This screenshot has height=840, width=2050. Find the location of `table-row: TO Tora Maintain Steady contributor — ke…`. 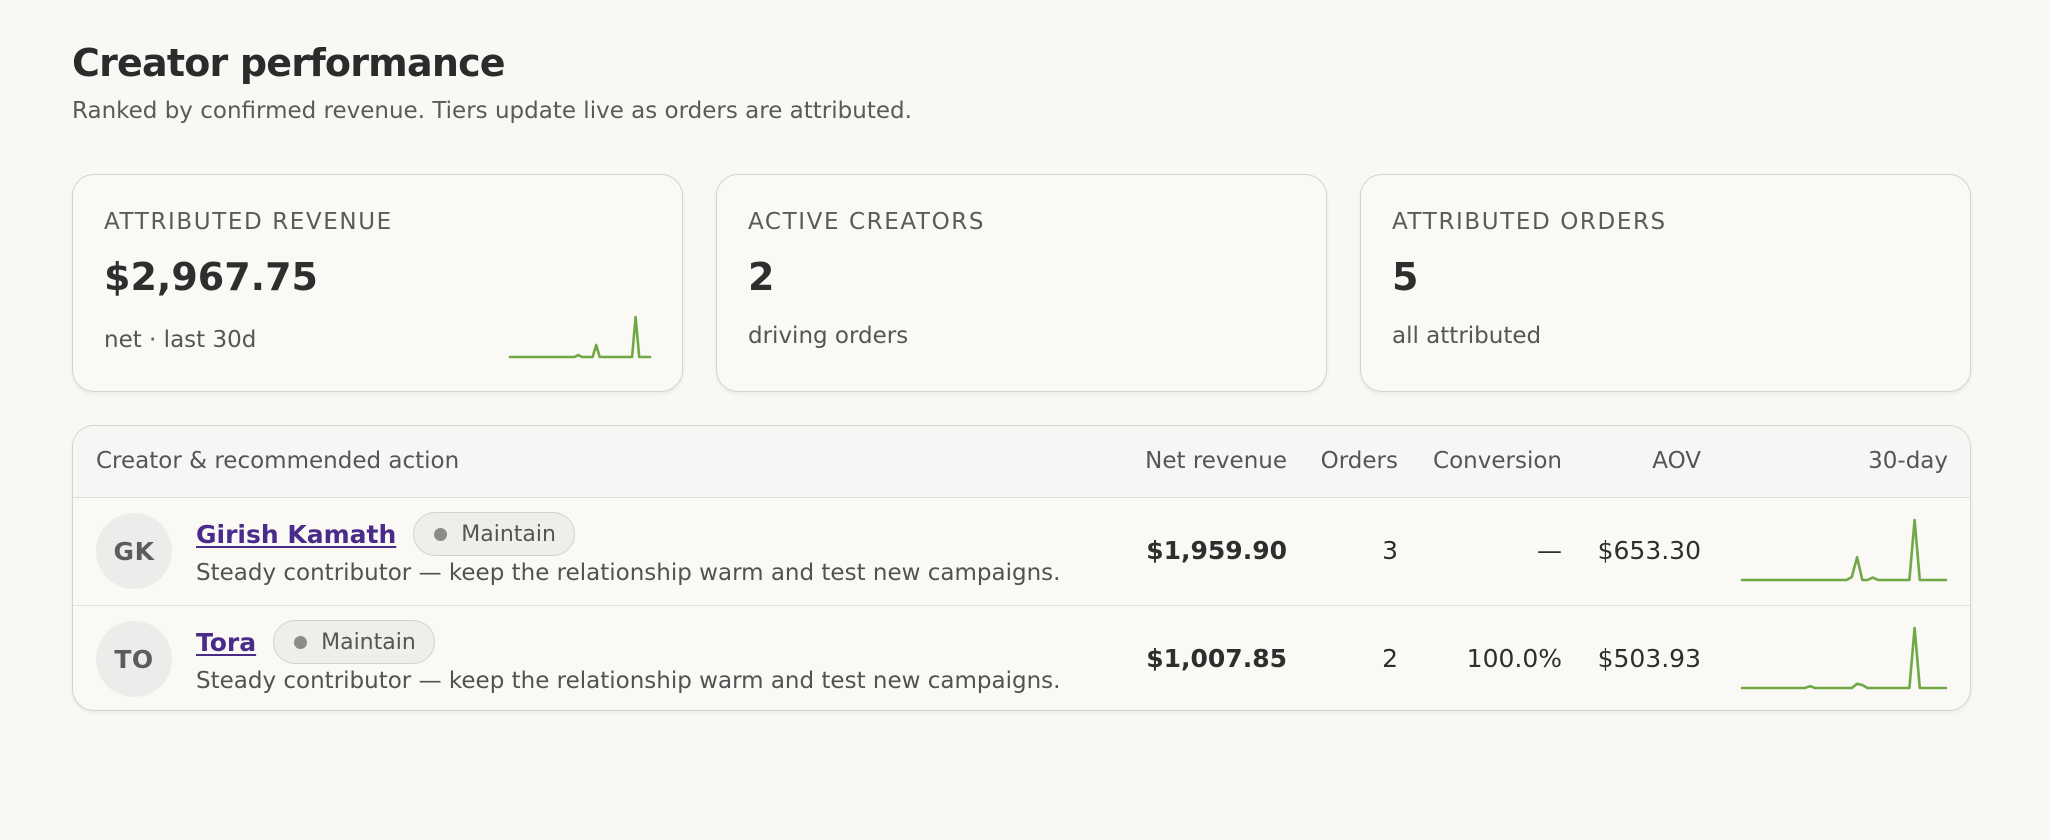

table-row: TO Tora Maintain Steady contributor — ke… is located at coordinates (1021, 657).